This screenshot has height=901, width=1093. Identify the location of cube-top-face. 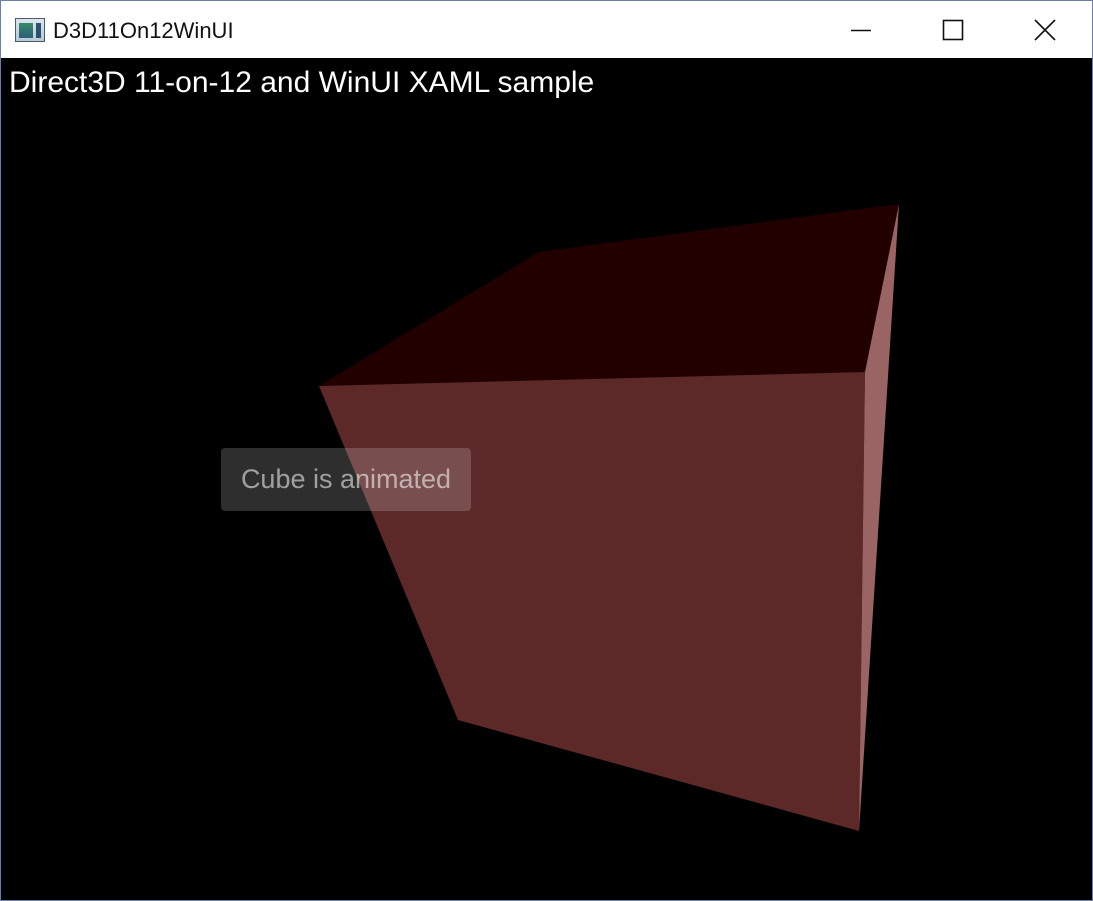
(609, 295).